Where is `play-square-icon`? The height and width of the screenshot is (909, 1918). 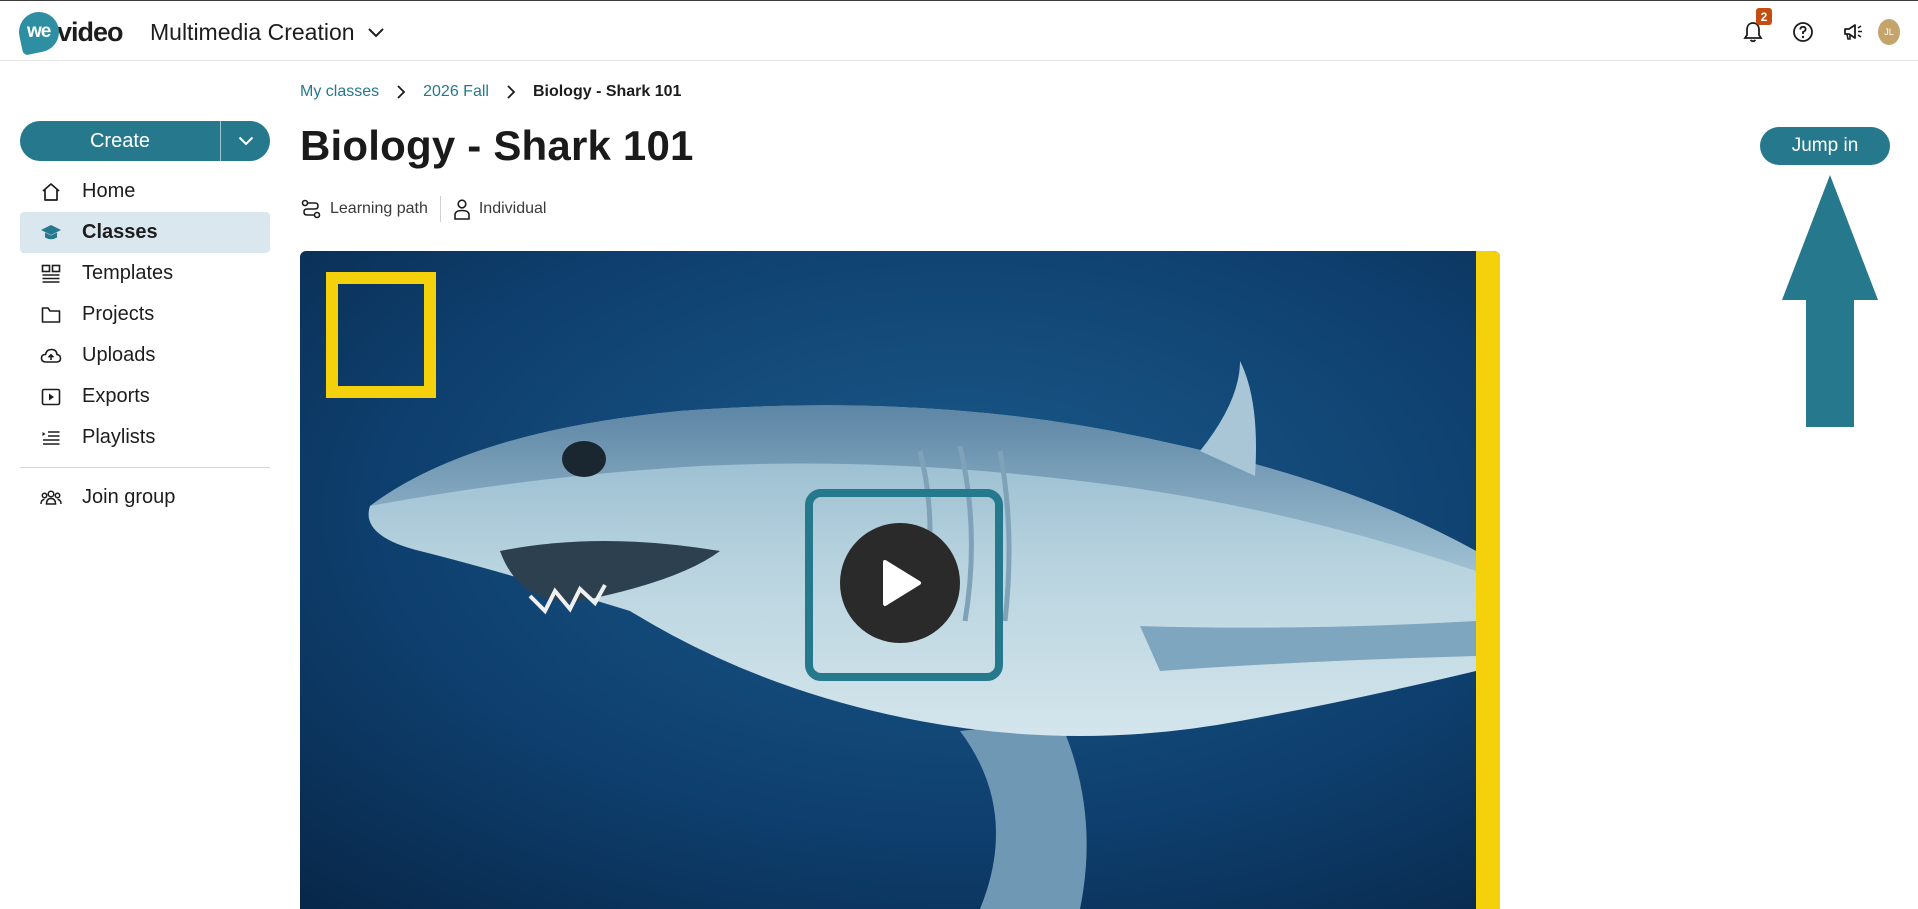 play-square-icon is located at coordinates (51, 397).